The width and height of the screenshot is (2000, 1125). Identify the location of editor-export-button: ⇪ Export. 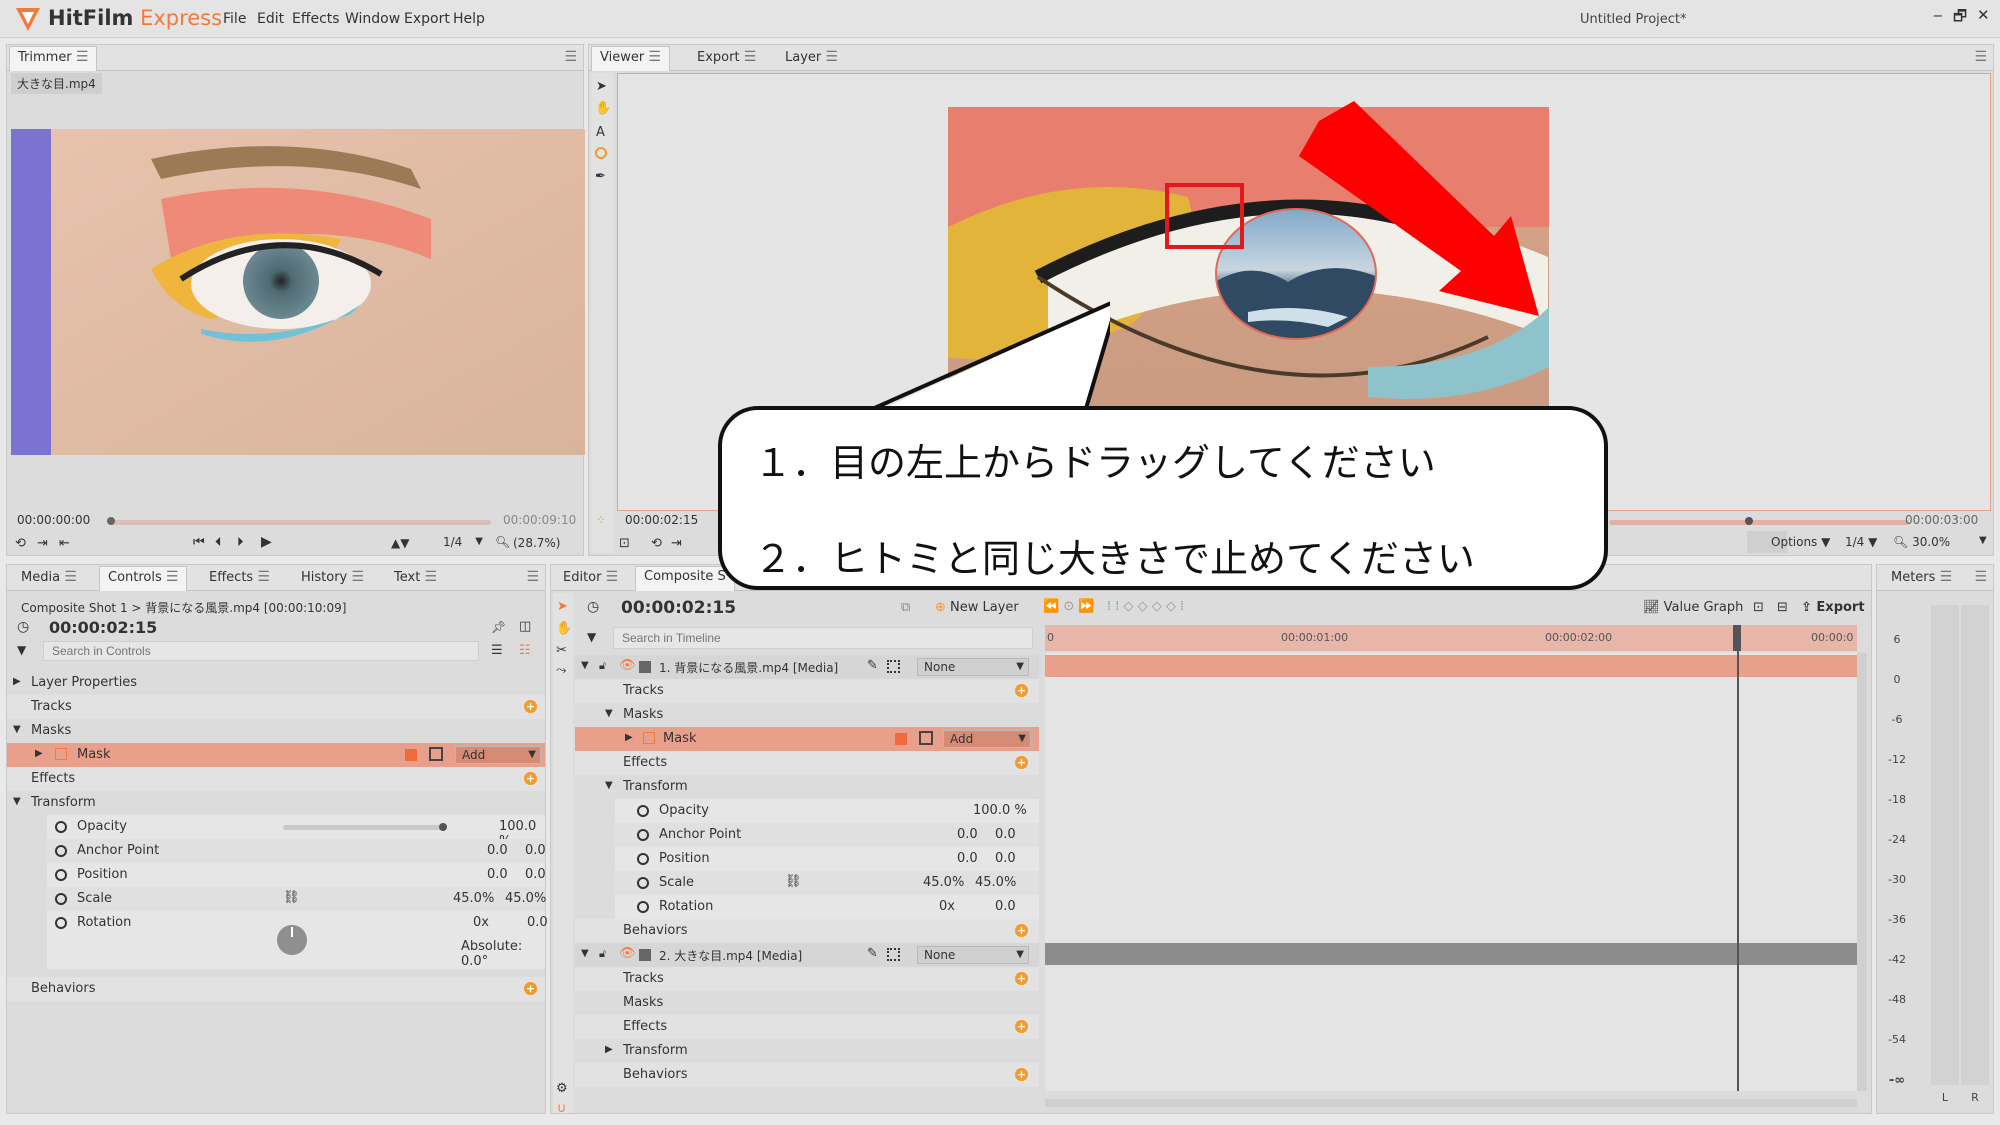
(1833, 607).